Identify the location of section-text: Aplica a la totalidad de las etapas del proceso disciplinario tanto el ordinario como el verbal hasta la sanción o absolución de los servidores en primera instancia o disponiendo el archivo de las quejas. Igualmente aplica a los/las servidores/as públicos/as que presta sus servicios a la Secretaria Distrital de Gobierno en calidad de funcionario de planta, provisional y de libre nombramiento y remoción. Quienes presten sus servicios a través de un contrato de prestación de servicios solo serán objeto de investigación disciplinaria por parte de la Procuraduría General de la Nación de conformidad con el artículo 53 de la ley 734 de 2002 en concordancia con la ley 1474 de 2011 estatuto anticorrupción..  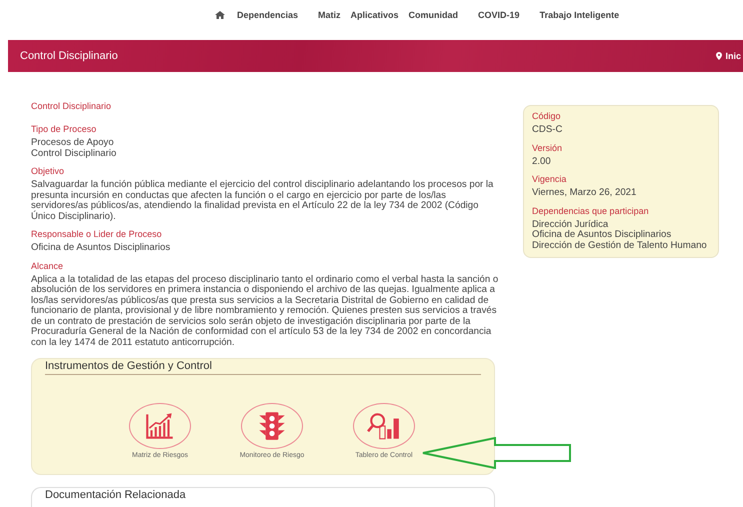
(265, 311).